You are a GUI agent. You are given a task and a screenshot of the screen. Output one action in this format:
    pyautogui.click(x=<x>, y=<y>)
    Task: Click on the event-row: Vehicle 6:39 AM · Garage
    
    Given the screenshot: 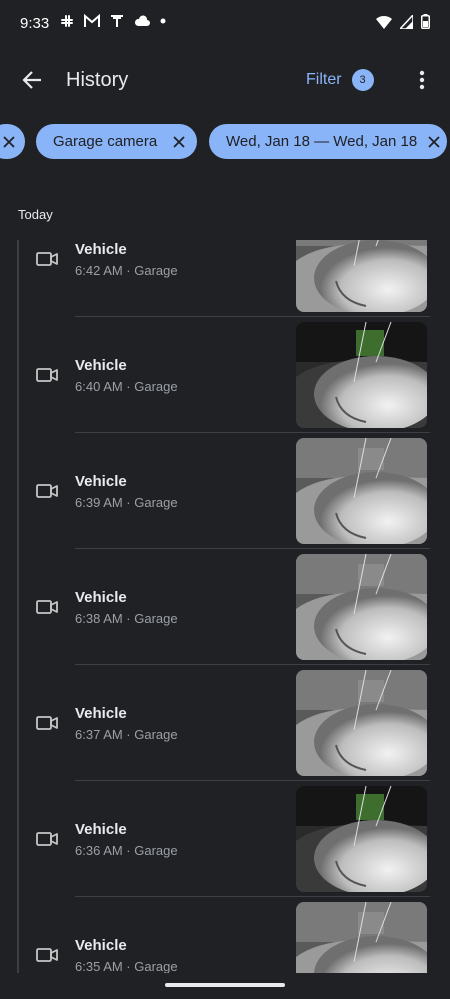 What is the action you would take?
    pyautogui.click(x=225, y=491)
    